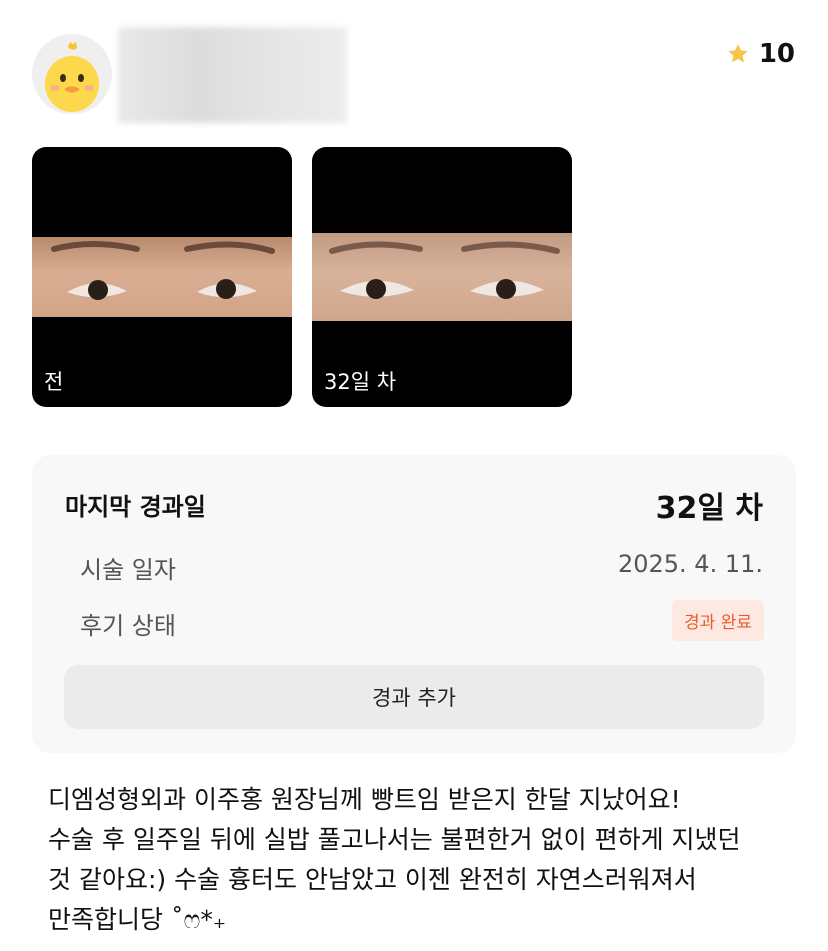 This screenshot has width=828, height=951. I want to click on procedure-date-value: 2025. 4. 11., so click(690, 564).